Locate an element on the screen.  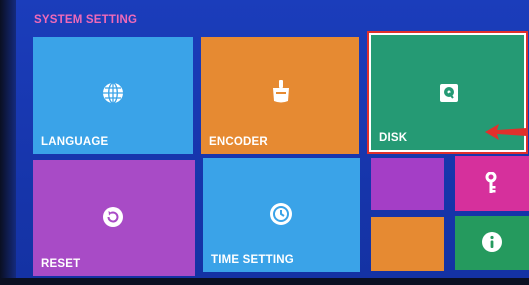
tile-time-setting: TIME SETTING is located at coordinates (281, 215).